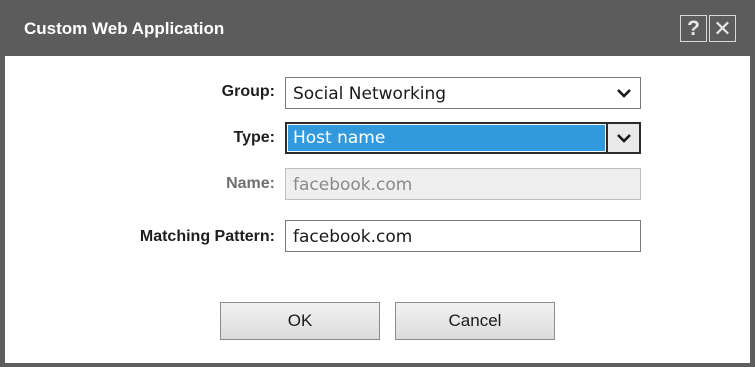 This screenshot has height=367, width=755. I want to click on name-field: facebook.com, so click(463, 184).